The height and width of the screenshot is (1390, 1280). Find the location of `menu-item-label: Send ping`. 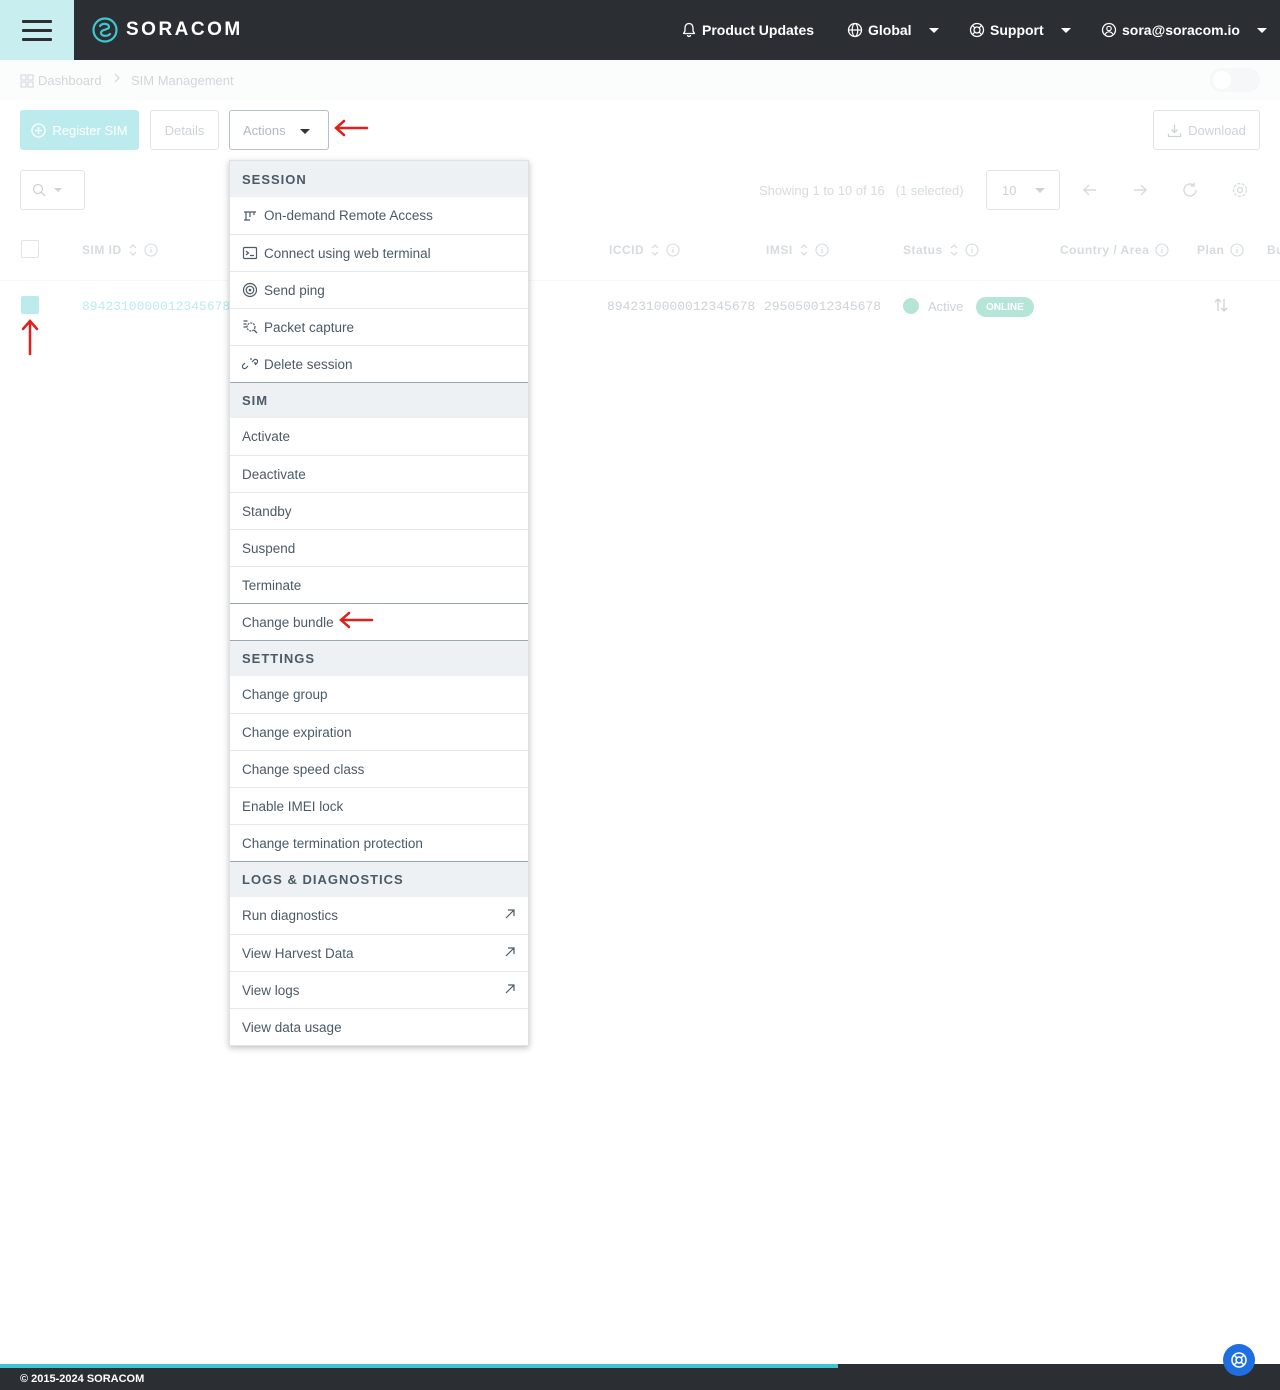

menu-item-label: Send ping is located at coordinates (294, 290).